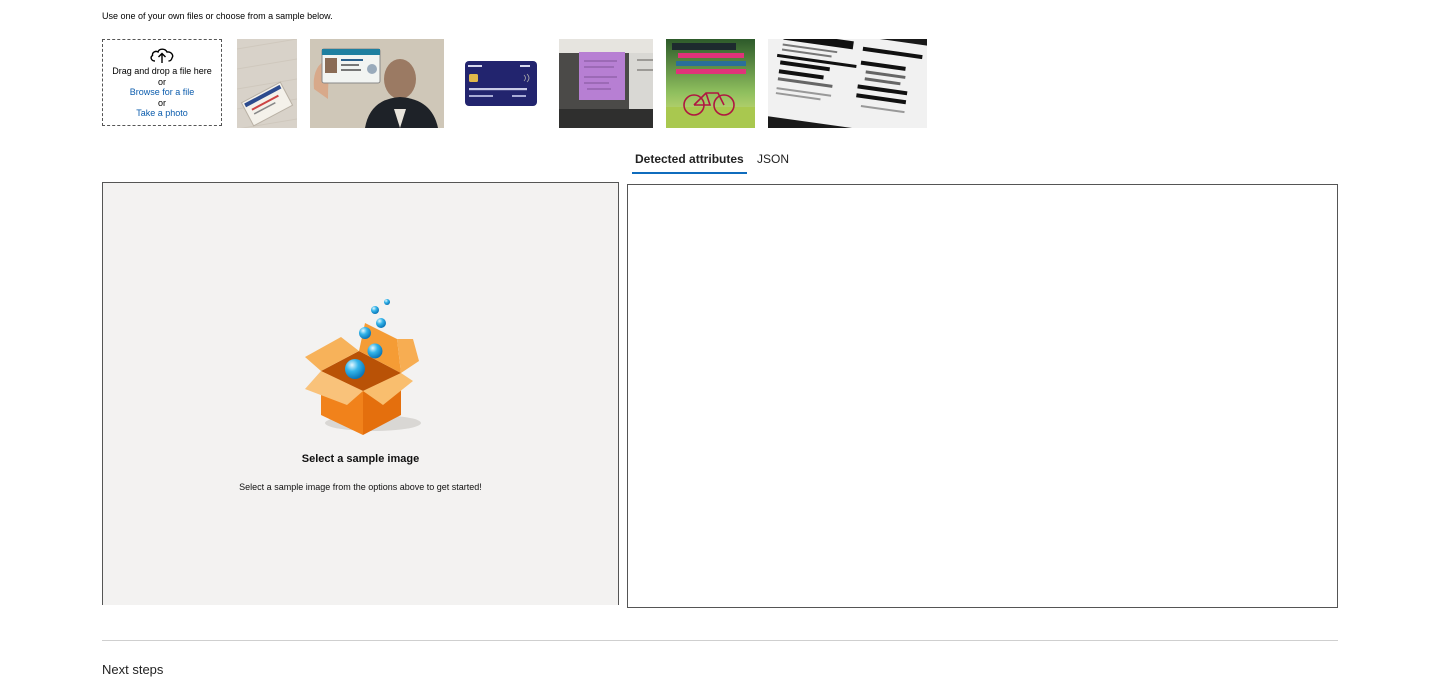 This screenshot has width=1440, height=689. I want to click on sample-social-security-card, so click(267, 83).